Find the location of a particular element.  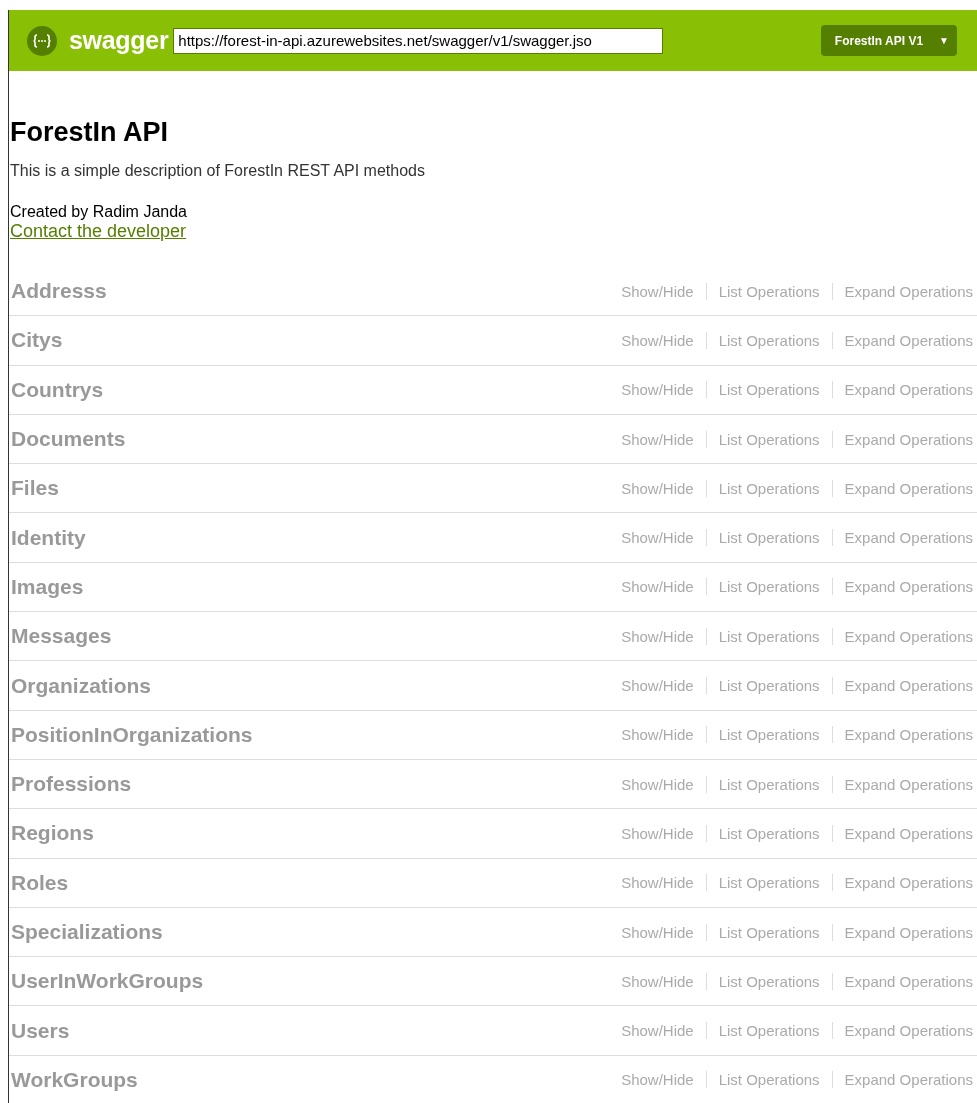

resource-heading: Regions is located at coordinates (52, 833).